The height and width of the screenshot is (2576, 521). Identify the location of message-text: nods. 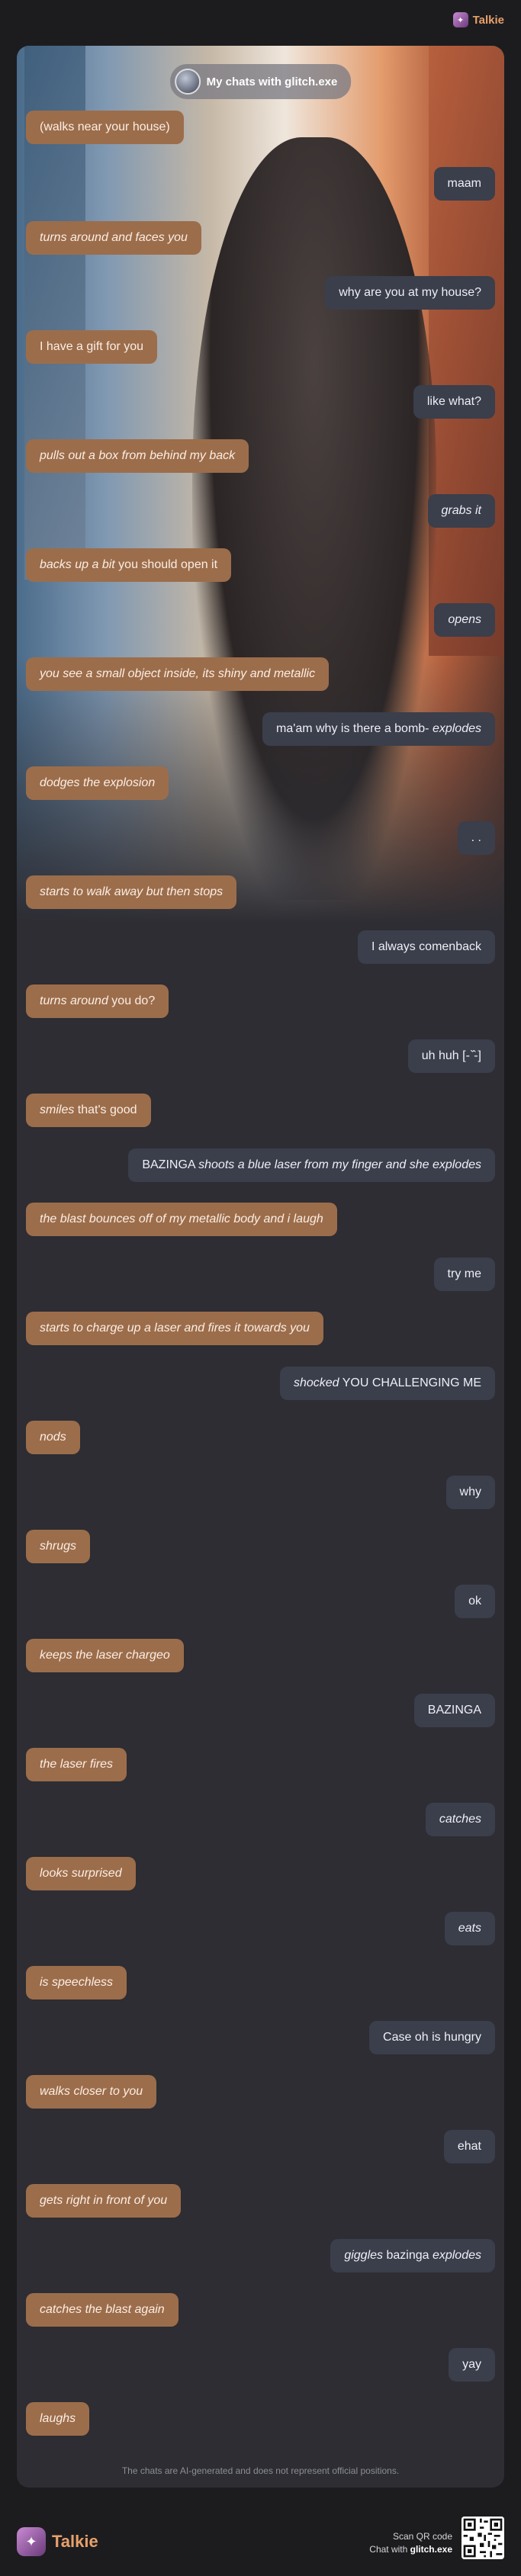
(53, 1437).